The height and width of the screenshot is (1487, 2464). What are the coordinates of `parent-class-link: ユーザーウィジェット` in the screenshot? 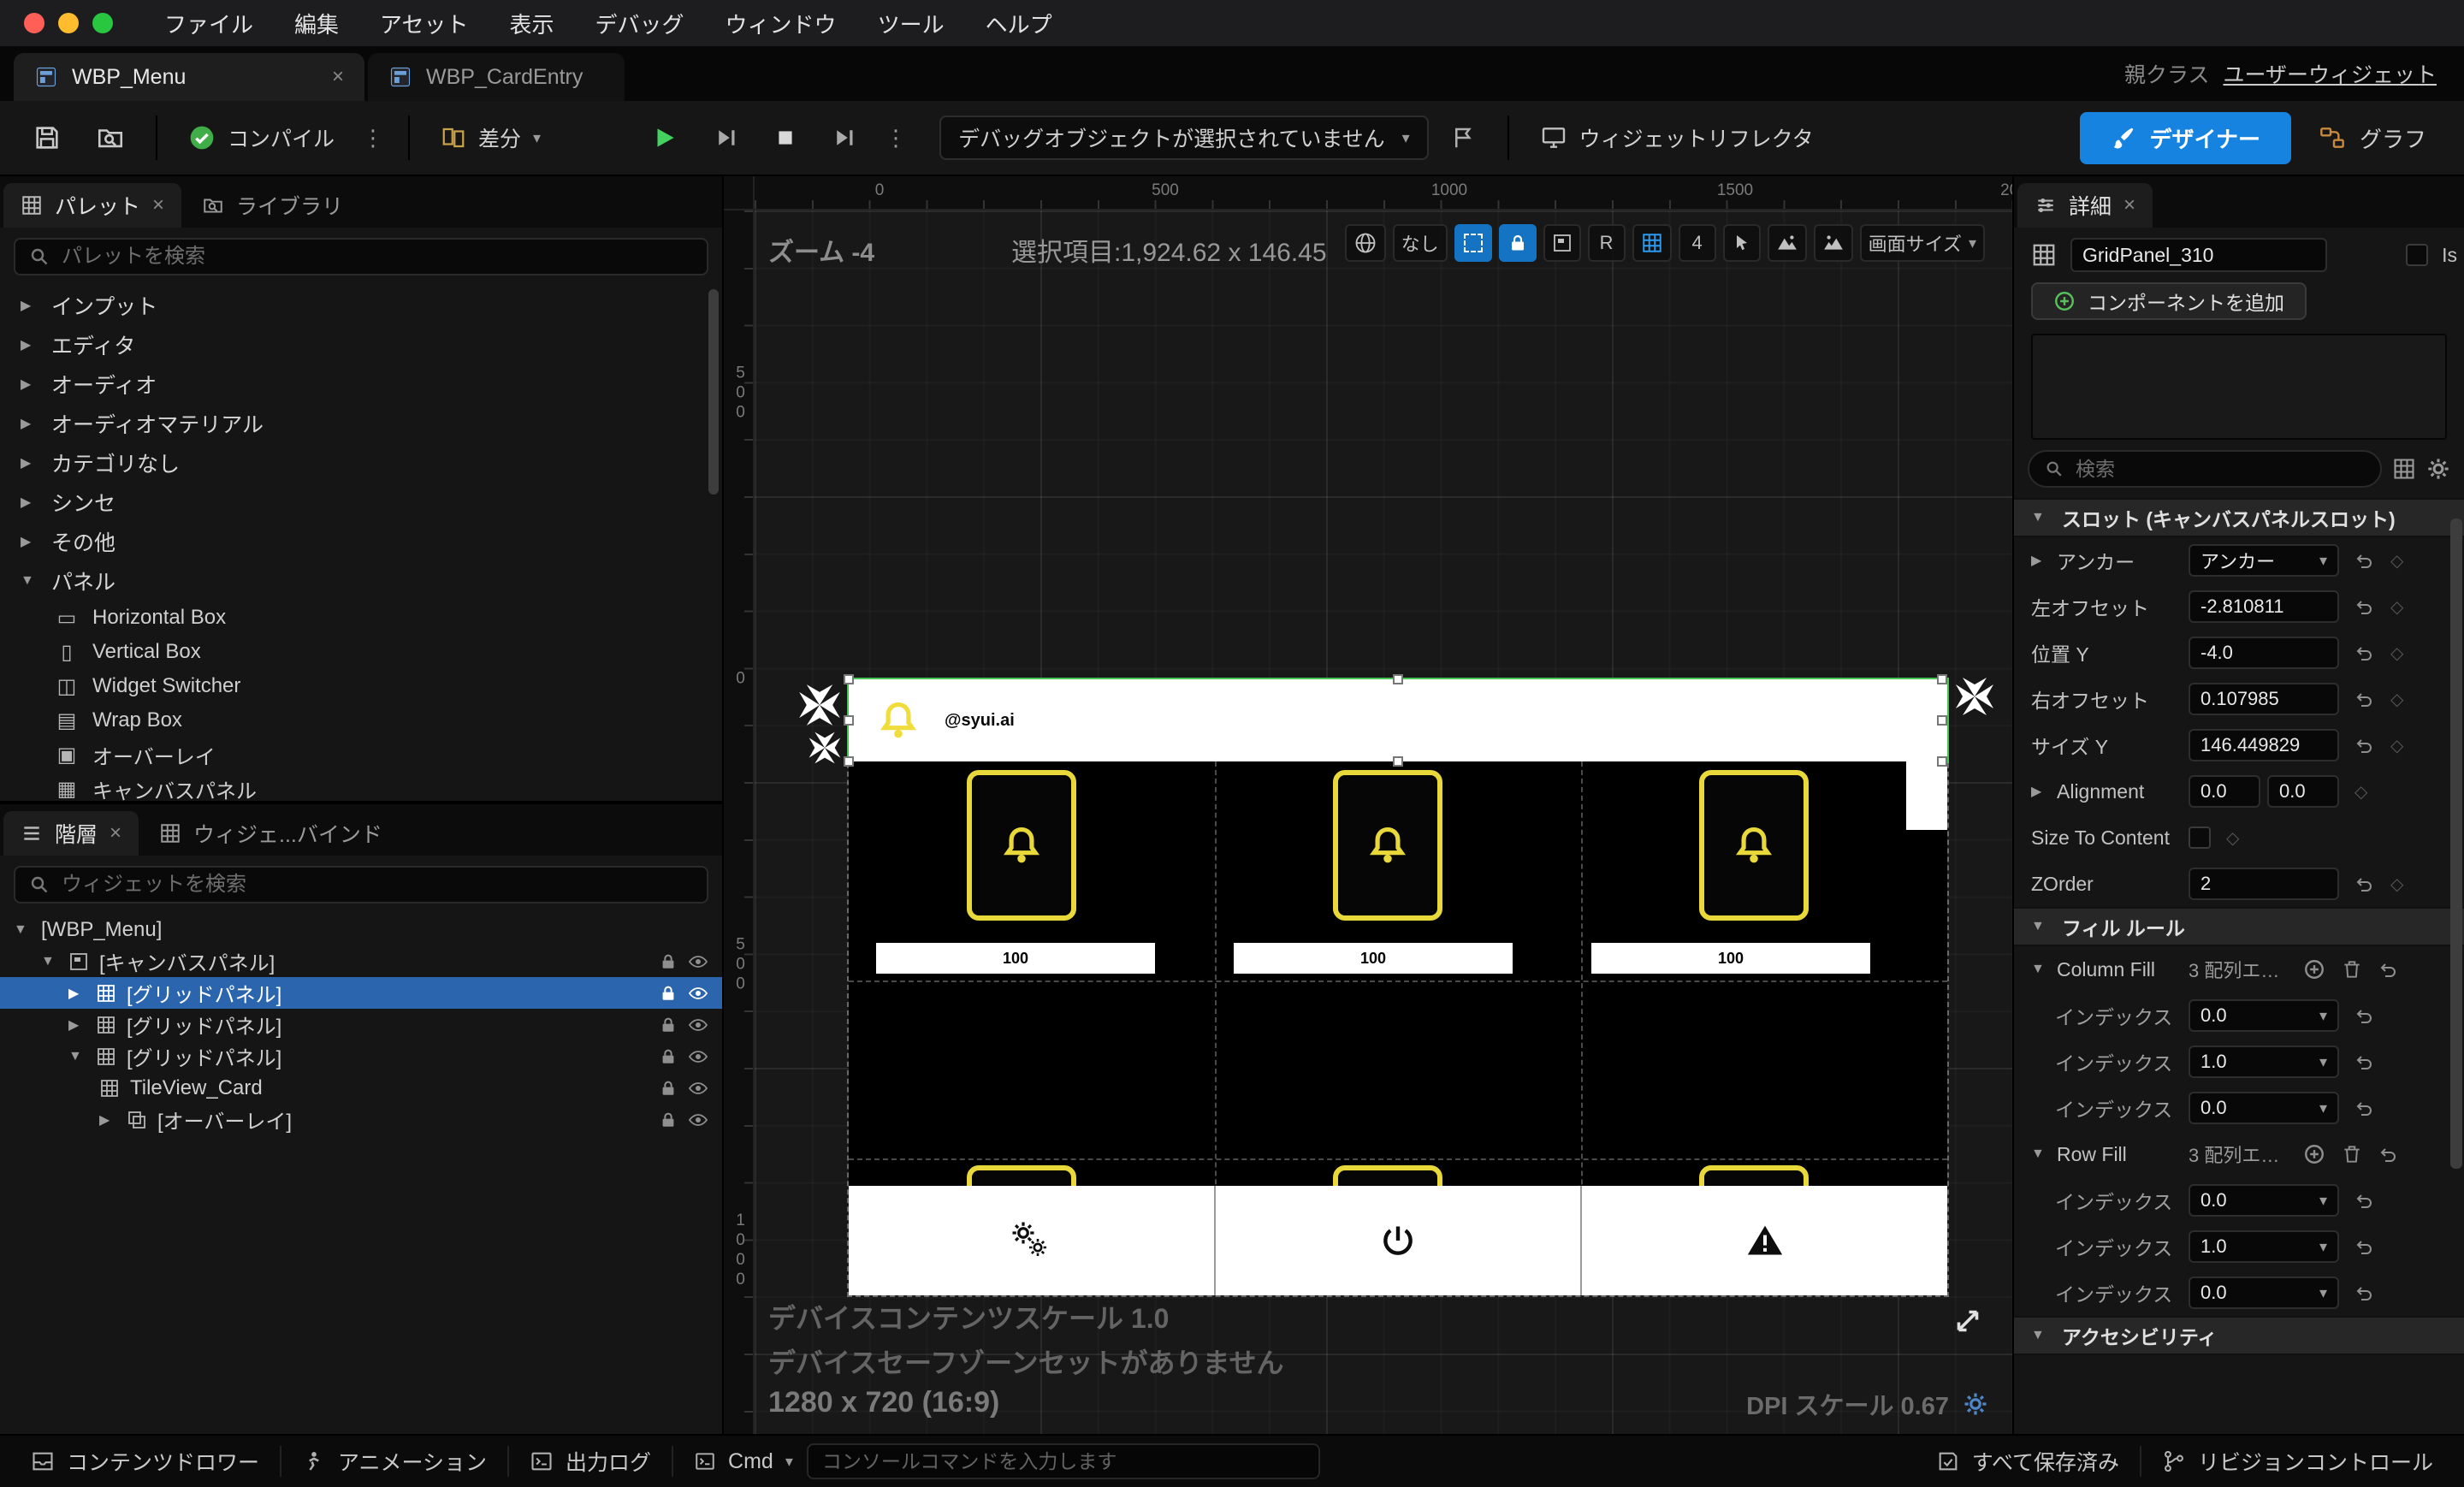 It's located at (2330, 73).